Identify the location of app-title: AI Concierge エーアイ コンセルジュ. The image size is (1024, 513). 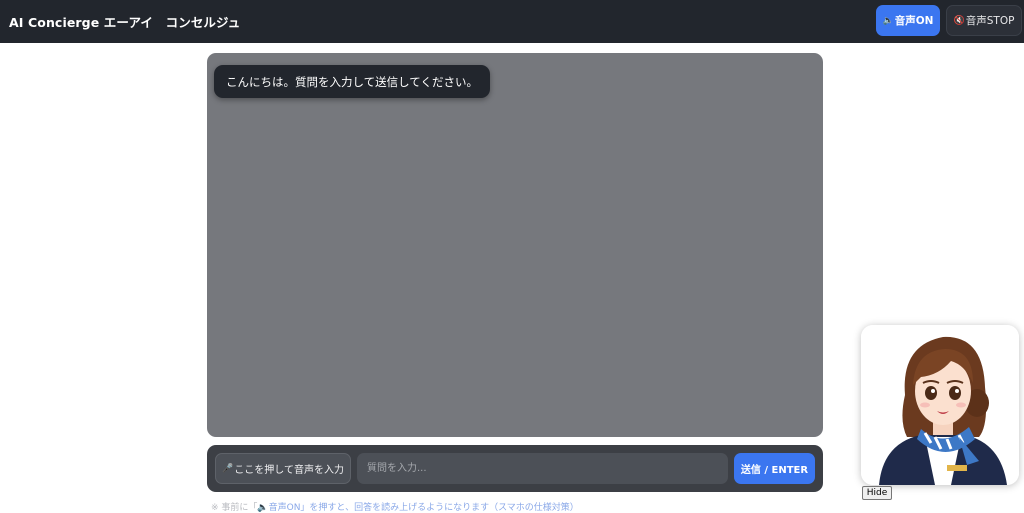
(125, 22).